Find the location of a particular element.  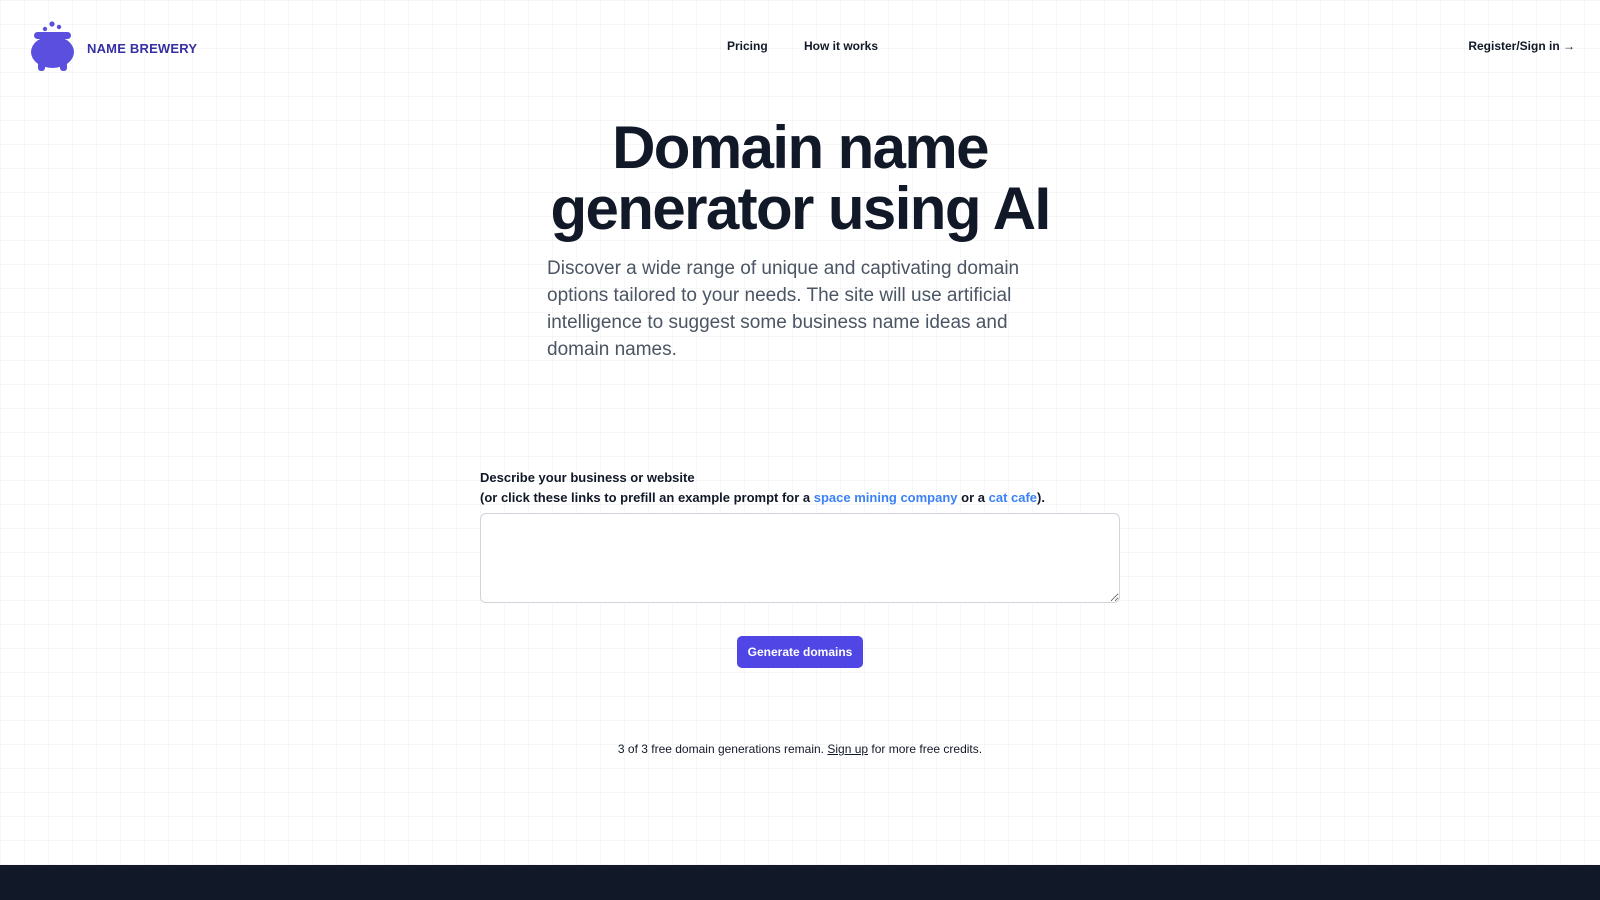

nav-how-it-works-link: How it works is located at coordinates (841, 46).